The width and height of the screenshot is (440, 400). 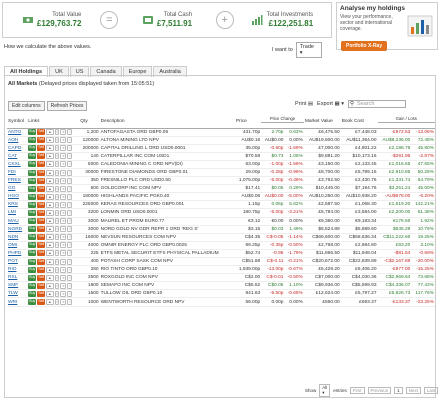 I want to click on search-input: ⚲ Search, so click(x=376, y=104).